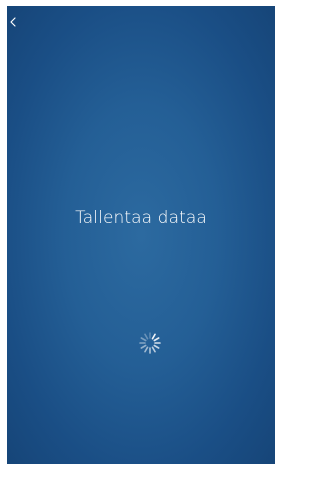  Describe the element at coordinates (13, 22) in the screenshot. I see `chevron-left-icon` at that location.